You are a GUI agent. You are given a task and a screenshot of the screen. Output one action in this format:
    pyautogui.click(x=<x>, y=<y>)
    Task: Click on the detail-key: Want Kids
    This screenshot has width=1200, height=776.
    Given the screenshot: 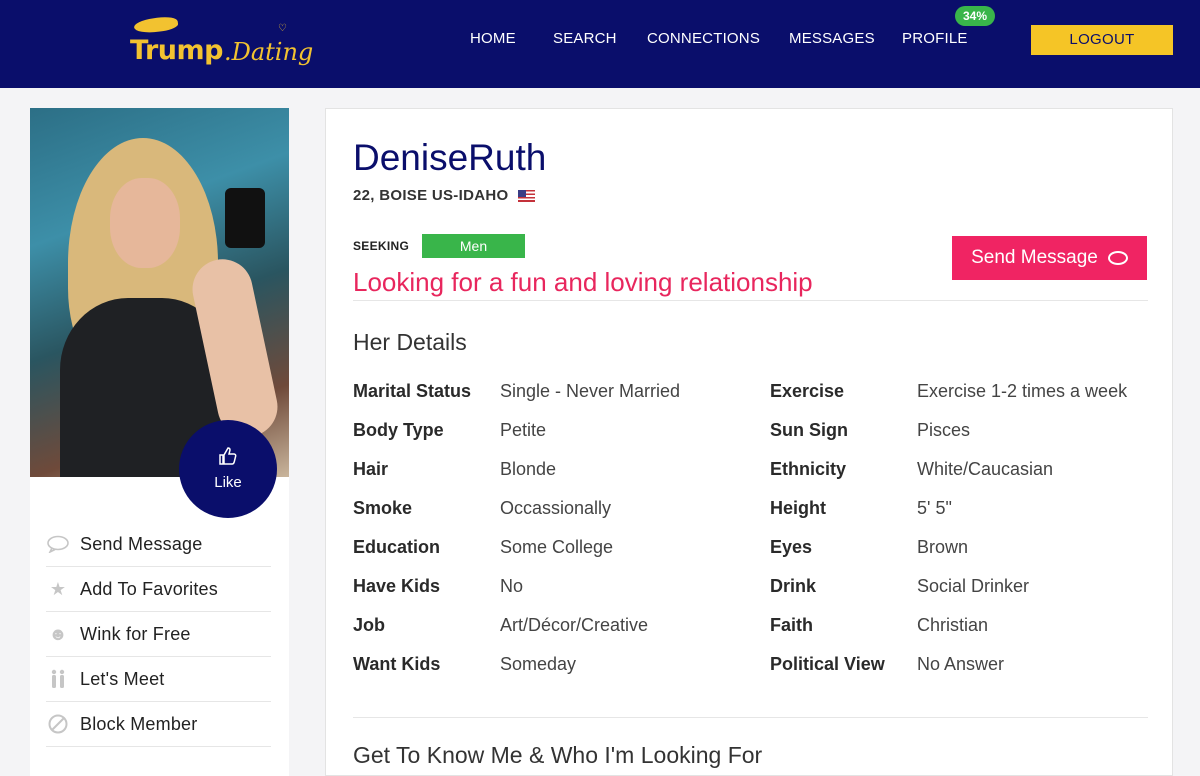 What is the action you would take?
    pyautogui.click(x=397, y=664)
    